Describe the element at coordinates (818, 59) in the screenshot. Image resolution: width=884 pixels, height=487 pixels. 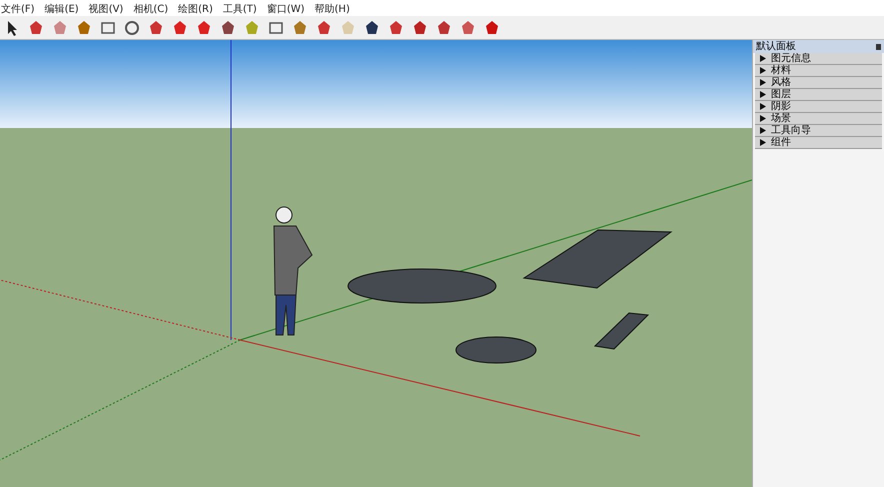
I see `panel-section: 图元信息` at that location.